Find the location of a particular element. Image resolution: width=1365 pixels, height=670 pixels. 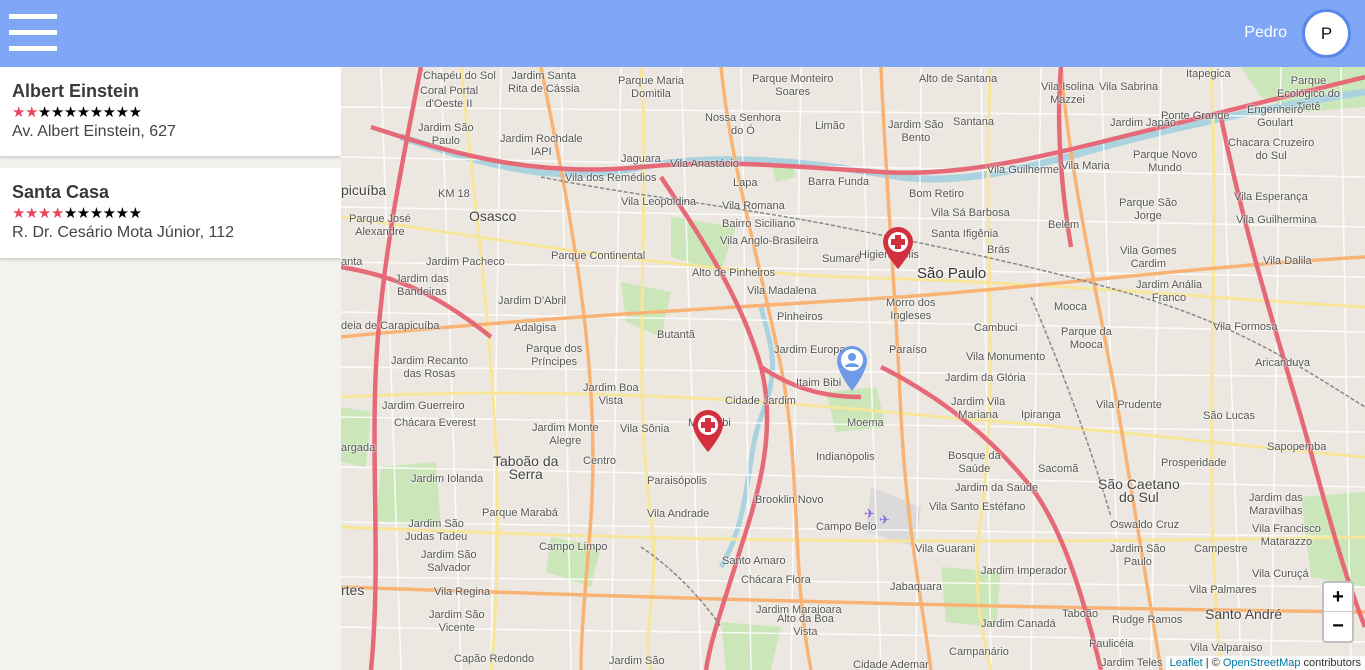

avatar: P is located at coordinates (1326, 33).